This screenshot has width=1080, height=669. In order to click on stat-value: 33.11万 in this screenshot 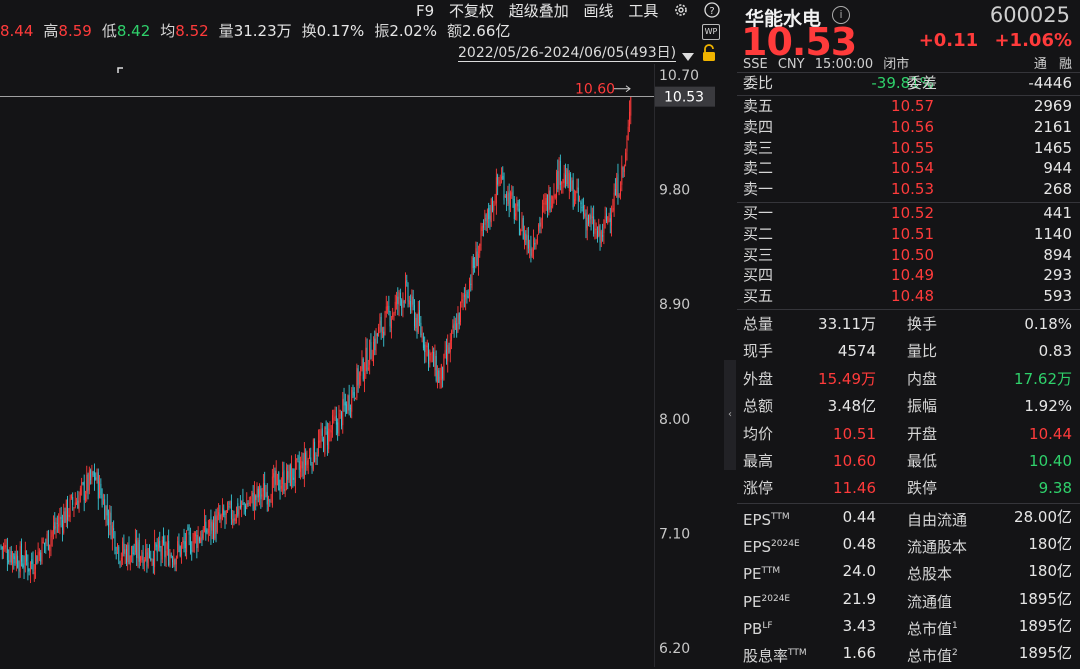, I will do `click(847, 324)`.